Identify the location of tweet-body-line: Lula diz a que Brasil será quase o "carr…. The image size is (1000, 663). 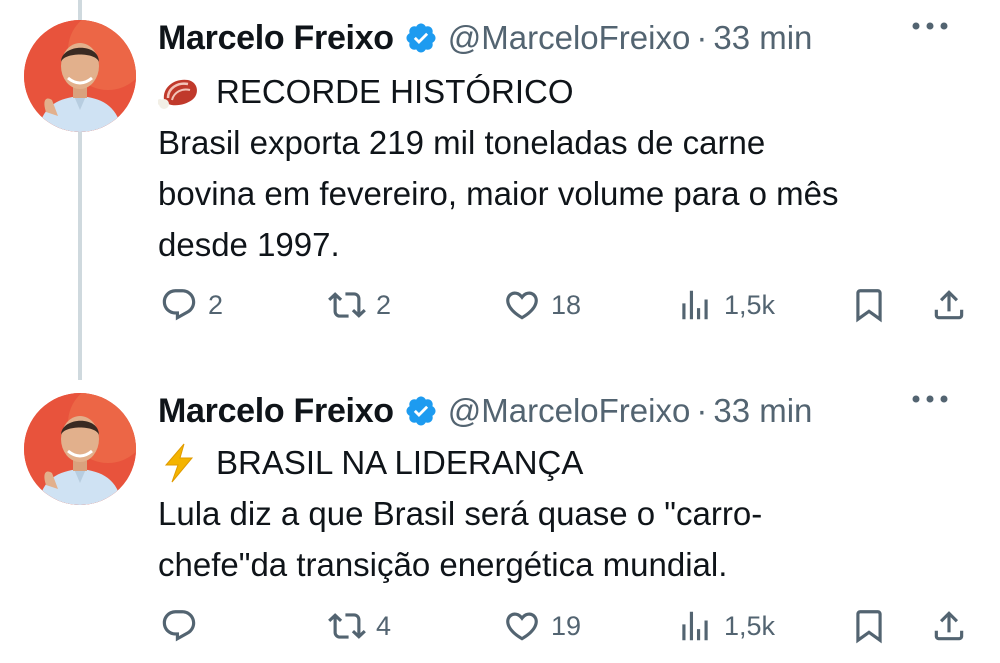
(460, 513).